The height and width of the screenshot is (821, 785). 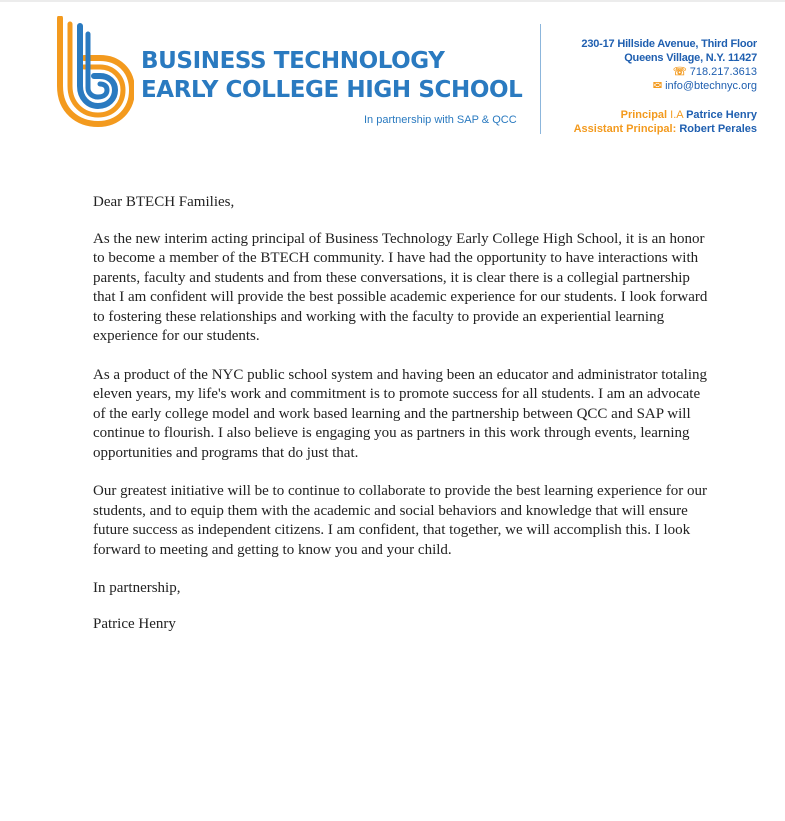 I want to click on email-address: info@btechnyc.org, so click(x=711, y=86).